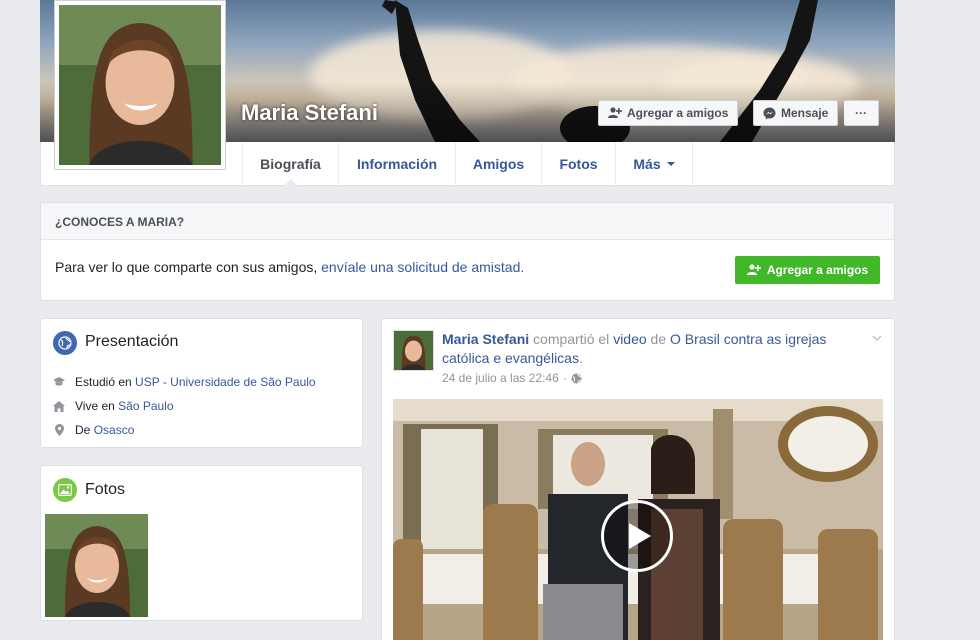 The height and width of the screenshot is (640, 980). What do you see at coordinates (59, 406) in the screenshot?
I see `home-icon` at bounding box center [59, 406].